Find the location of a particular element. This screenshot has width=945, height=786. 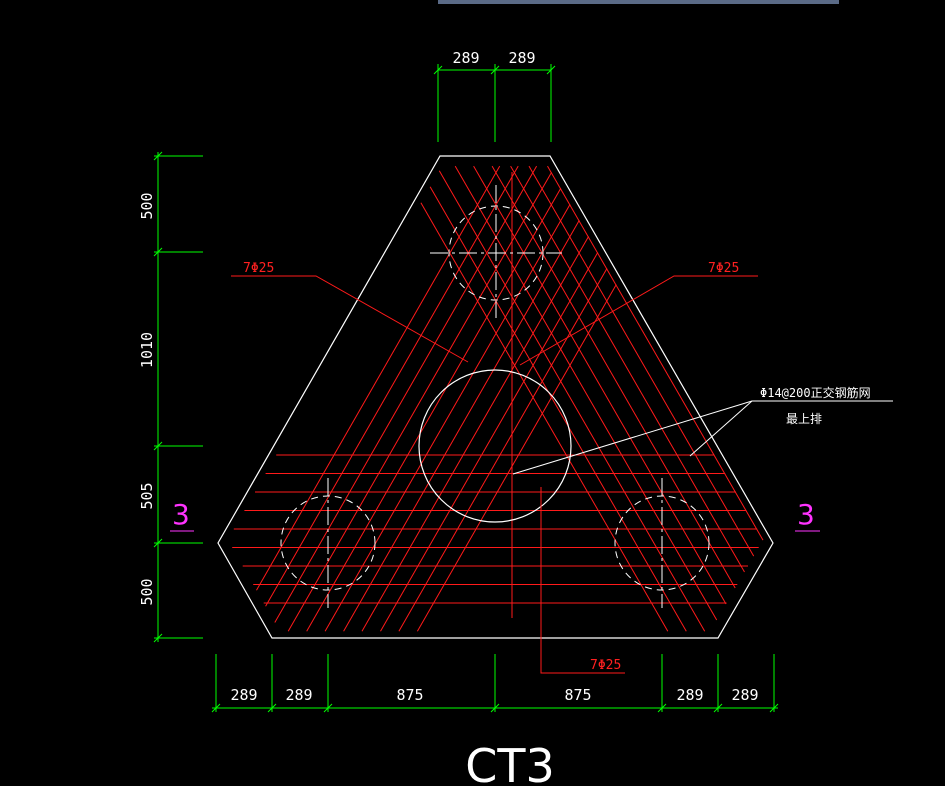

dim-bottom-6: 289 is located at coordinates (744, 695).